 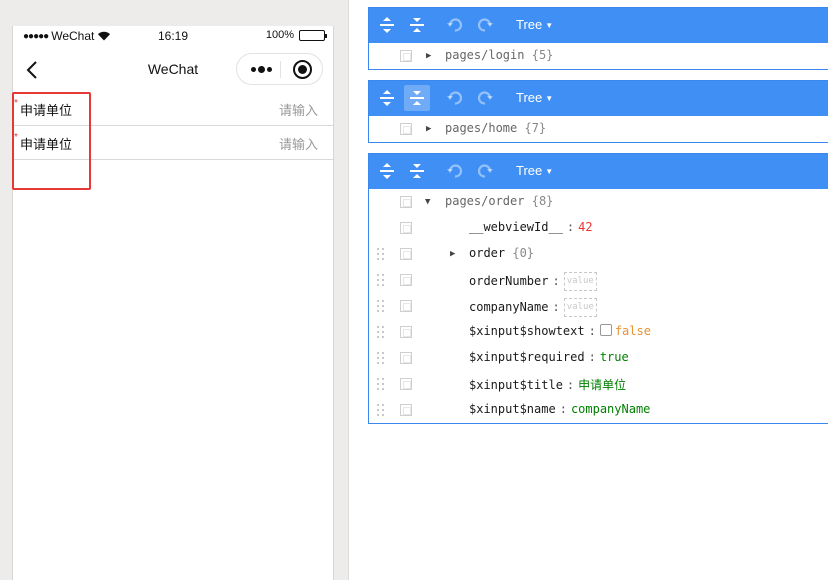 What do you see at coordinates (348, 290) in the screenshot?
I see `pane-divider` at bounding box center [348, 290].